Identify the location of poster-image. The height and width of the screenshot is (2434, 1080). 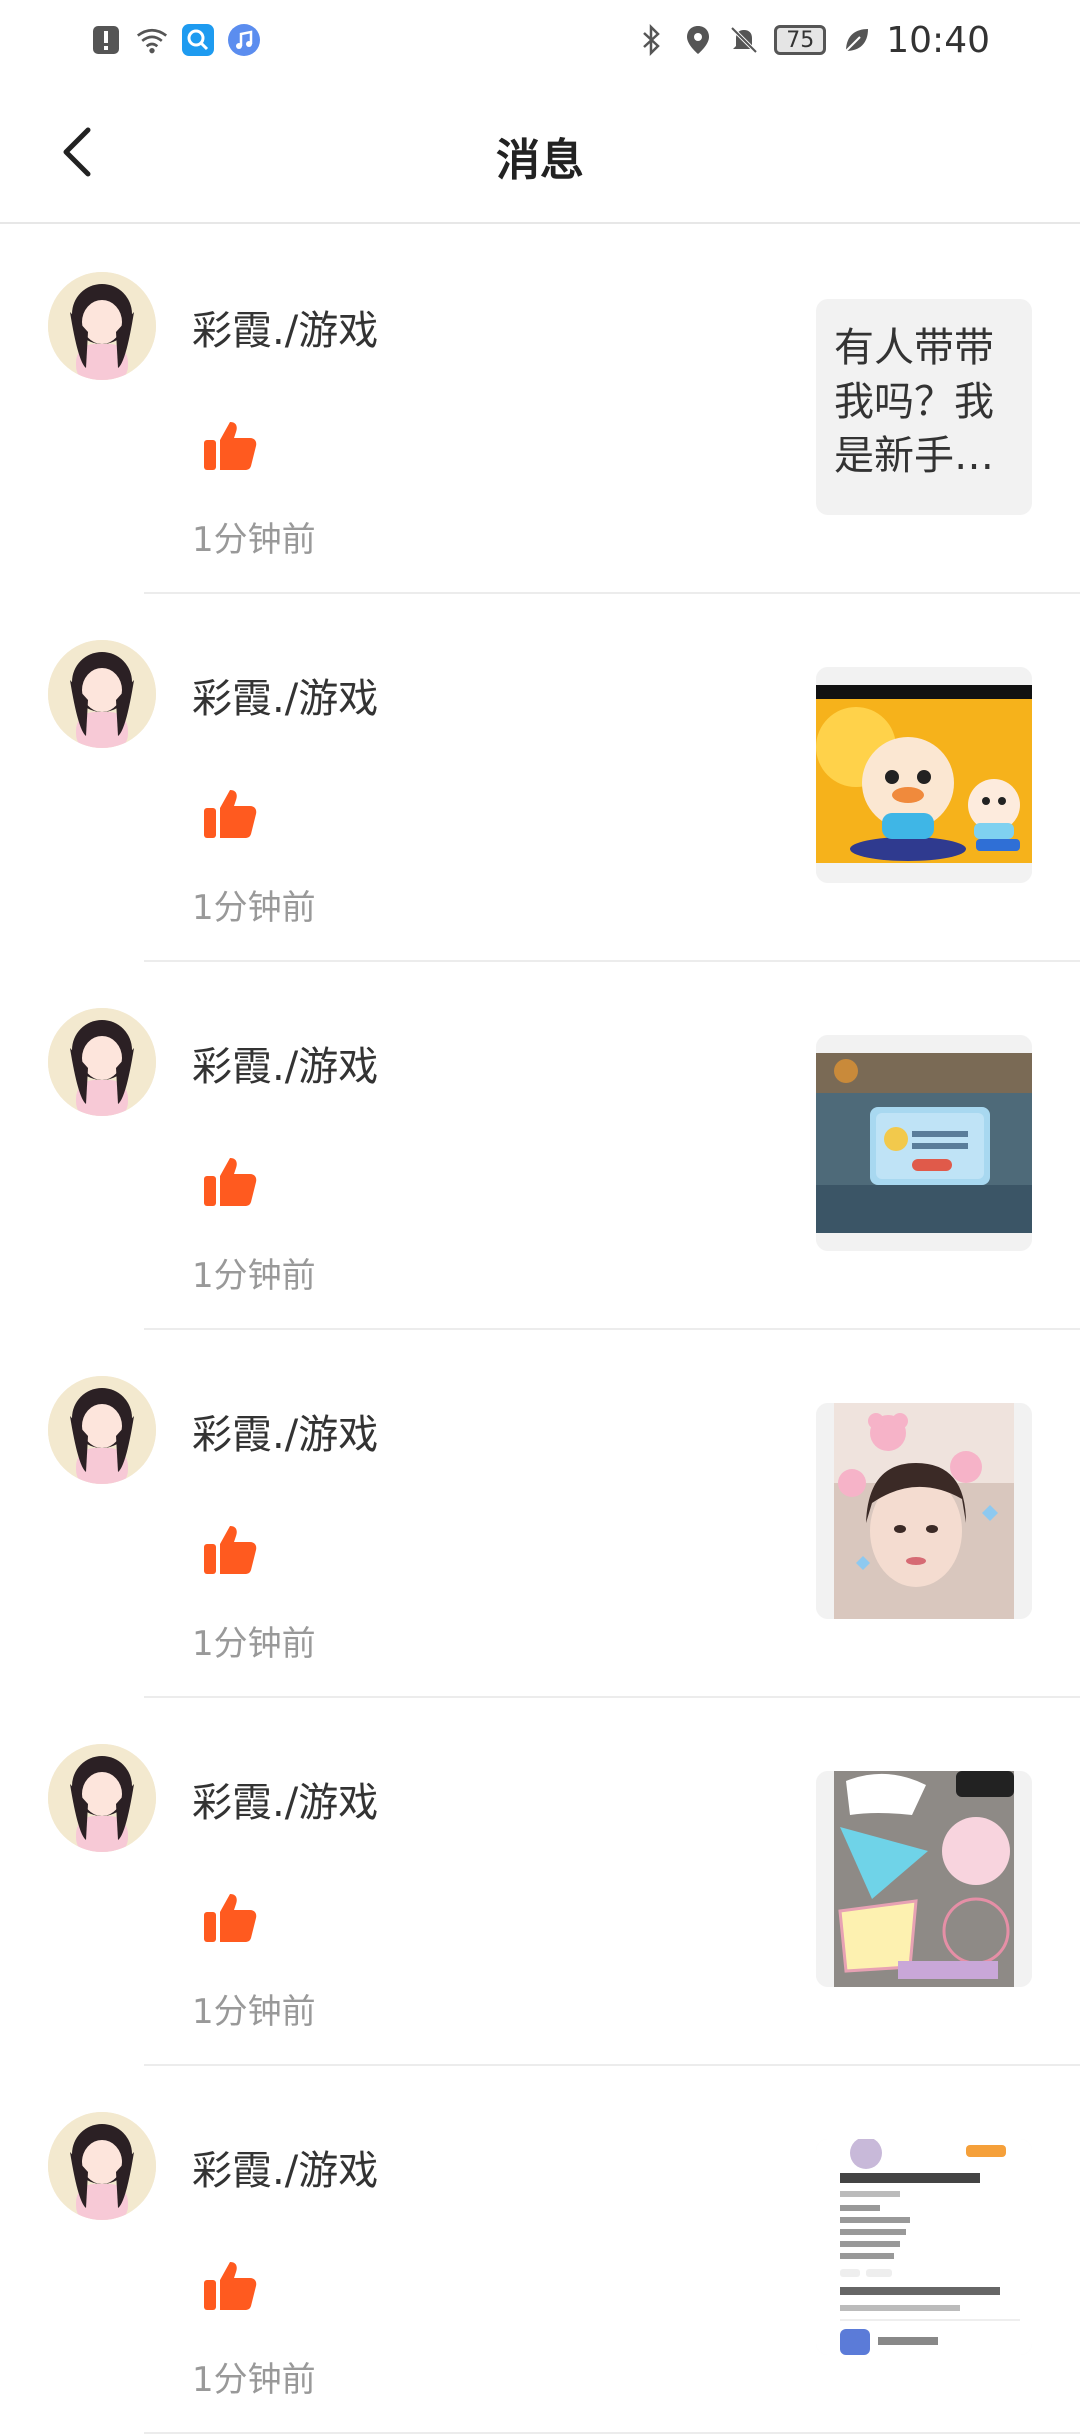
(924, 1879).